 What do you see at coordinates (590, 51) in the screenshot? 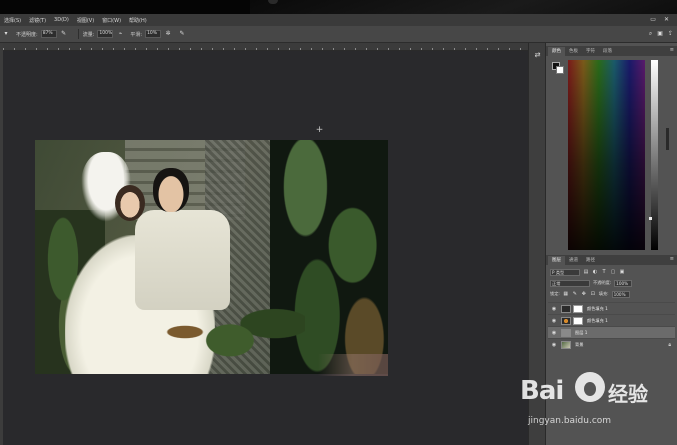
I see `tab-character: 字符` at bounding box center [590, 51].